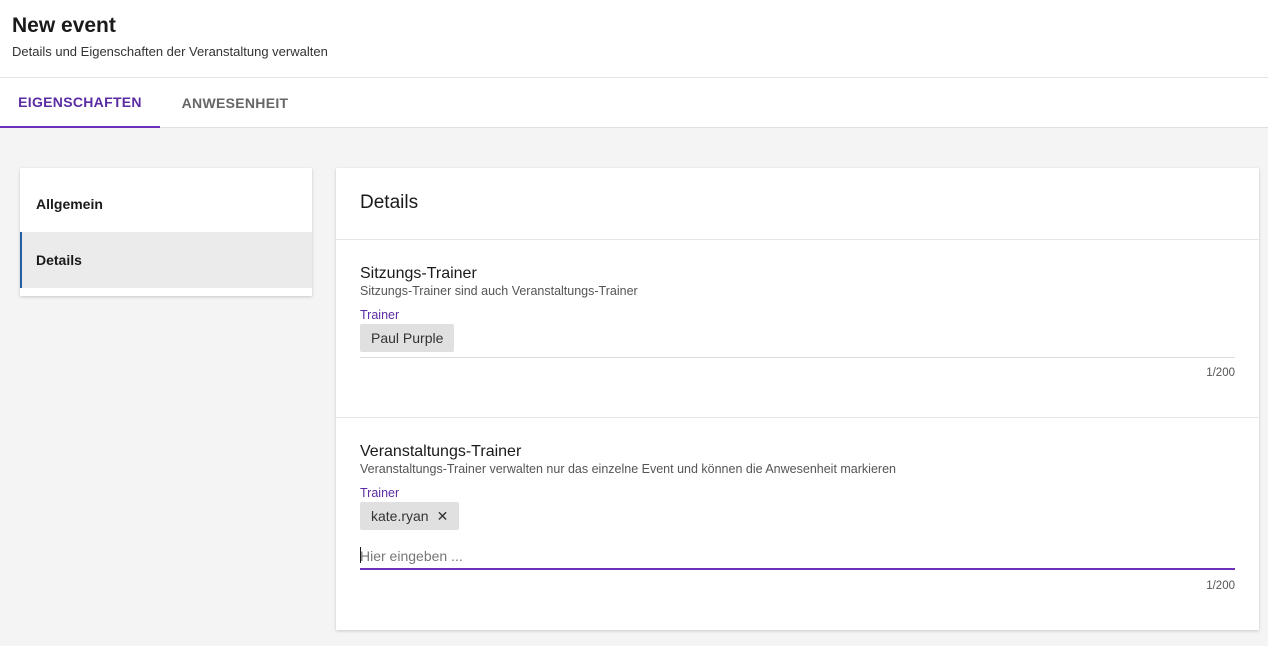  I want to click on chip-label: Paul Purple, so click(407, 338).